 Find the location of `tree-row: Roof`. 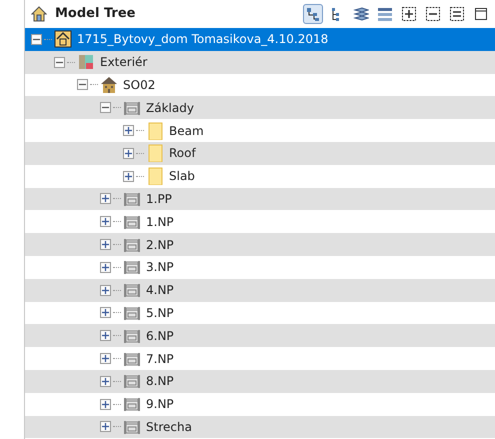

tree-row: Roof is located at coordinates (260, 153).